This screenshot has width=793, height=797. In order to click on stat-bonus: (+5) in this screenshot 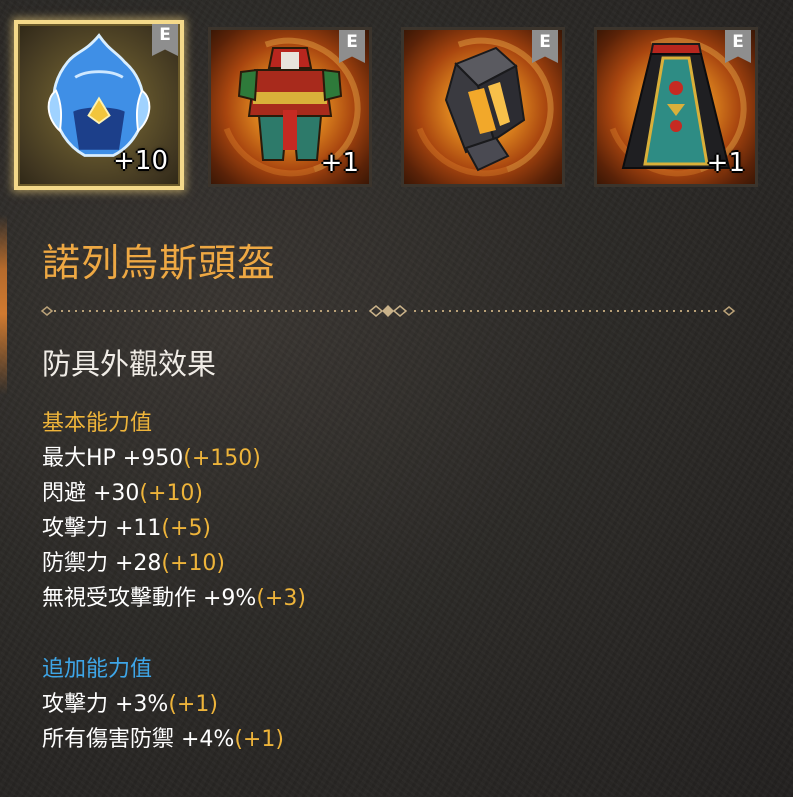, I will do `click(186, 528)`.